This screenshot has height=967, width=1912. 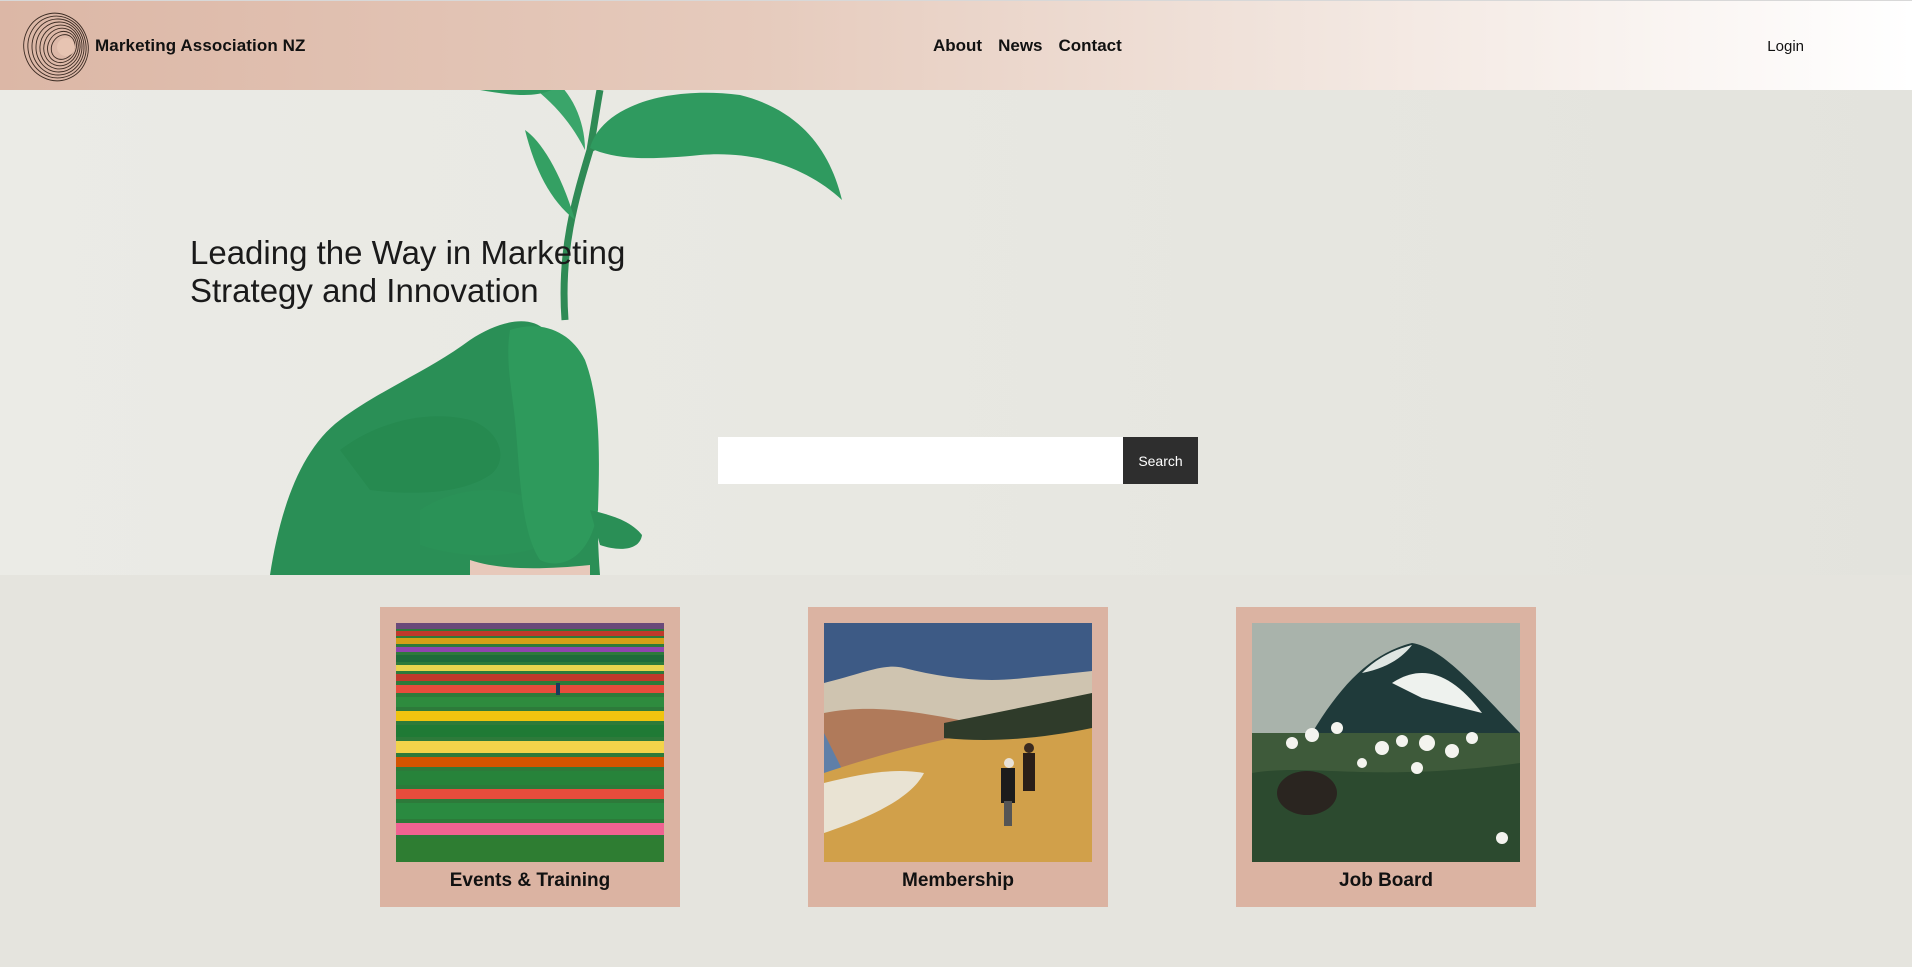 What do you see at coordinates (364, 290) in the screenshot?
I see `hero-headline-line2: Strategy and Innovation` at bounding box center [364, 290].